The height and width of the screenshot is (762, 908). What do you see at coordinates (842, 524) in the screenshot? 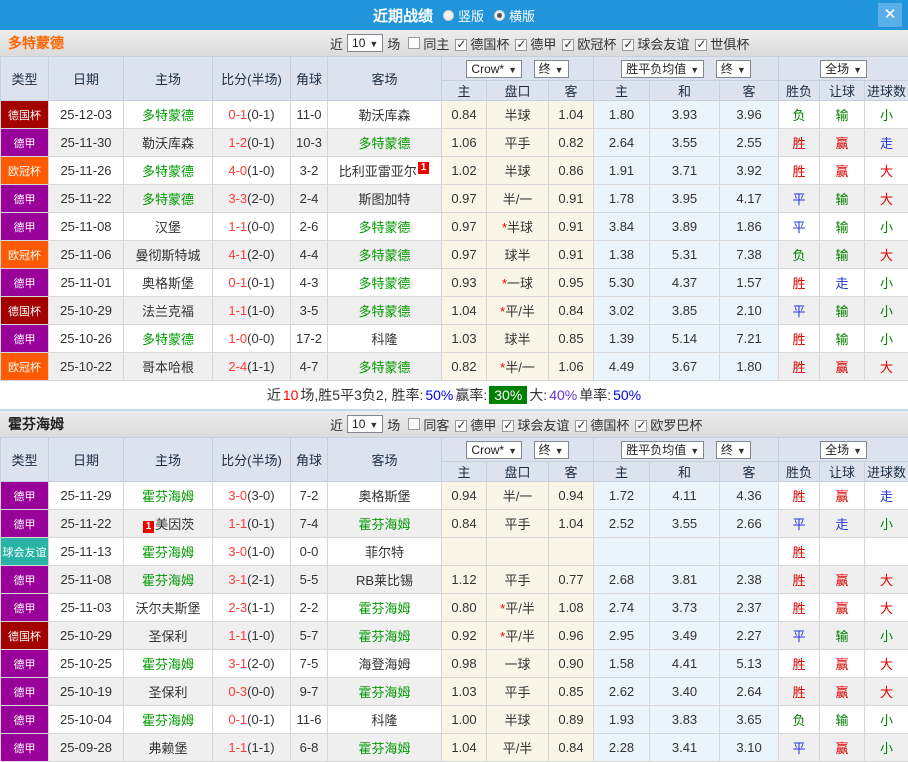
I see `result-handicap: 走` at bounding box center [842, 524].